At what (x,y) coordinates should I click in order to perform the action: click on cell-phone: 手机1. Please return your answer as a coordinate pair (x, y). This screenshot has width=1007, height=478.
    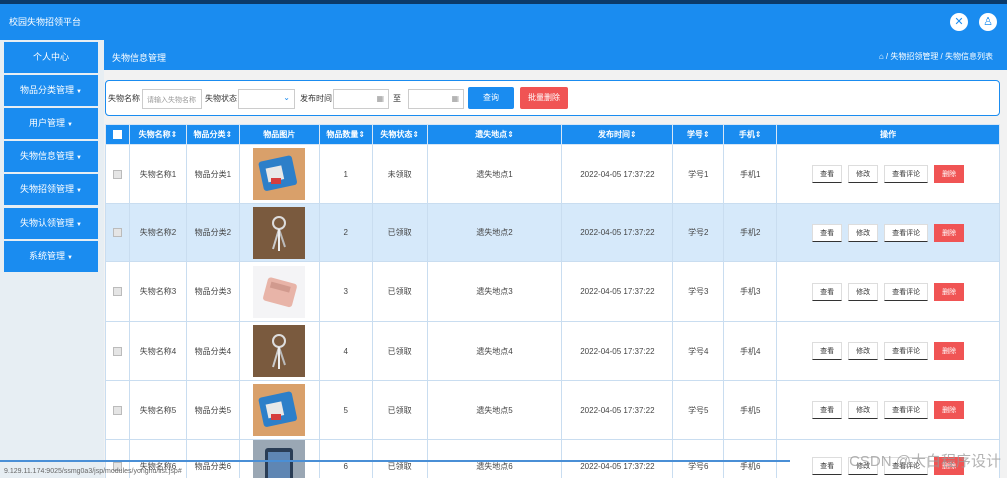
    Looking at the image, I should click on (750, 174).